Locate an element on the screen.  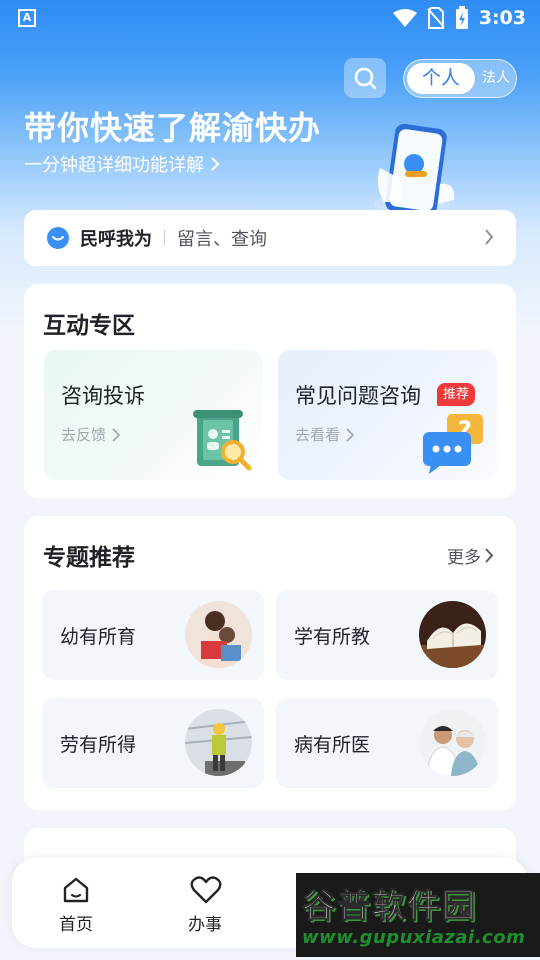
question-chat-icon: ? is located at coordinates (453, 444).